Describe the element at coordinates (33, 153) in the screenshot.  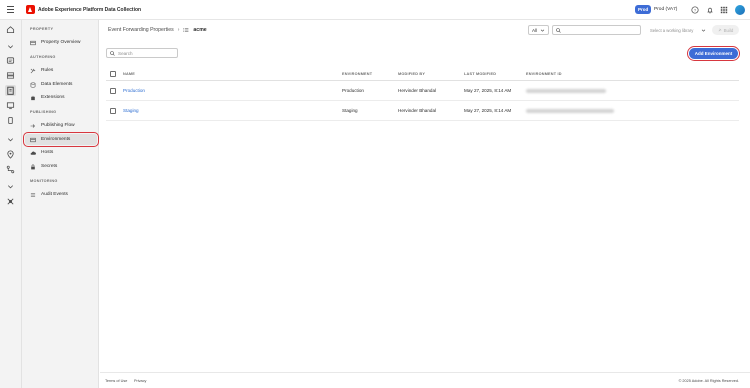
I see `hosts-icon` at that location.